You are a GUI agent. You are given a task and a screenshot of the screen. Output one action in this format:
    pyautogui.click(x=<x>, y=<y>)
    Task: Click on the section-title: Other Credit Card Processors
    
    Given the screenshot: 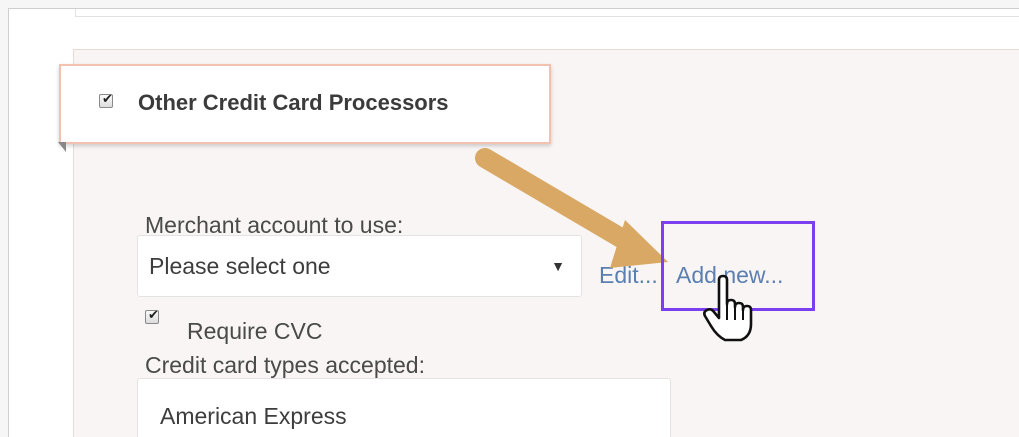 What is the action you would take?
    pyautogui.click(x=293, y=102)
    